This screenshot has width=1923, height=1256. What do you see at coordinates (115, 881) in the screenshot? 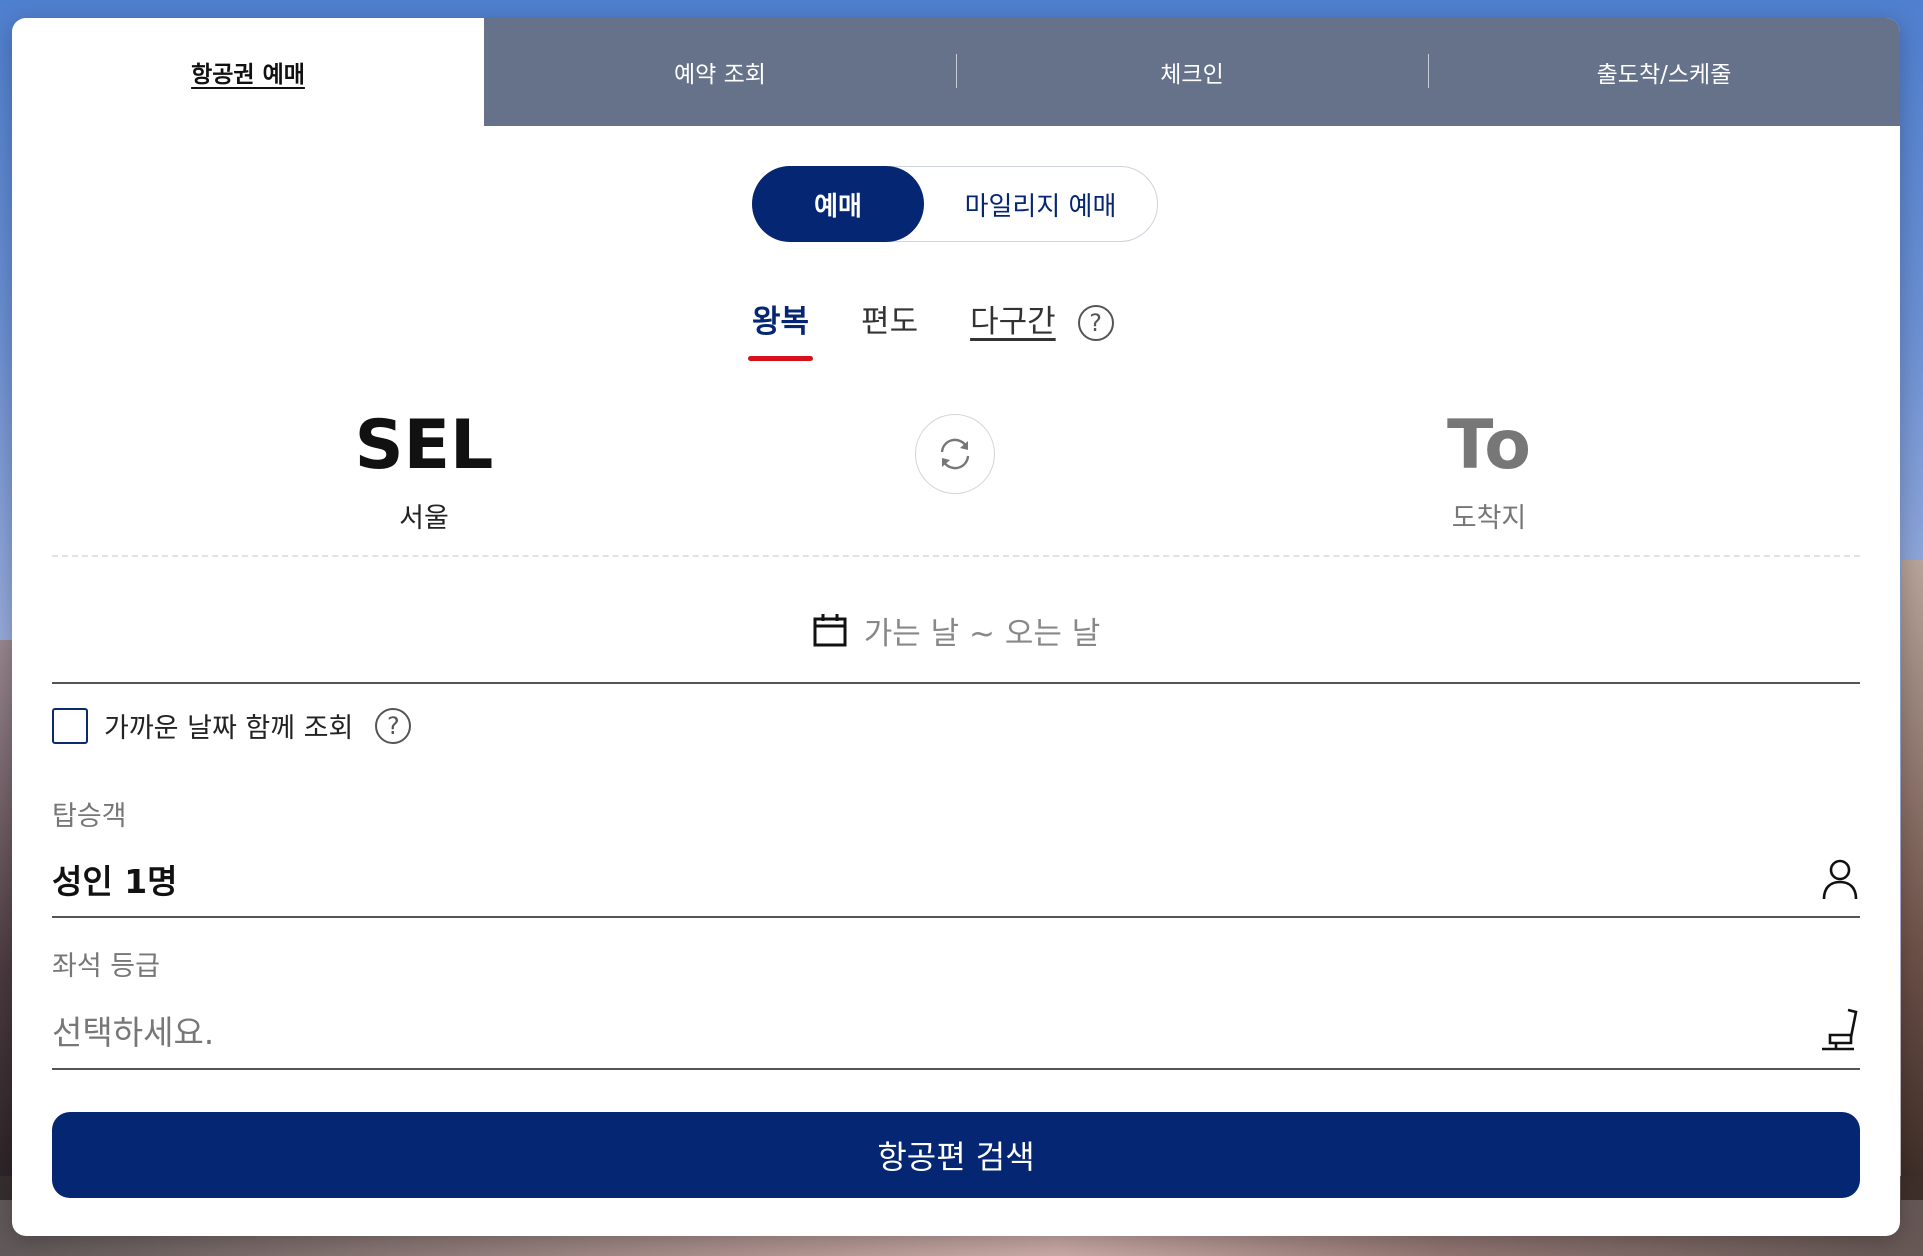
I see `passenger-value: 성인 1명` at bounding box center [115, 881].